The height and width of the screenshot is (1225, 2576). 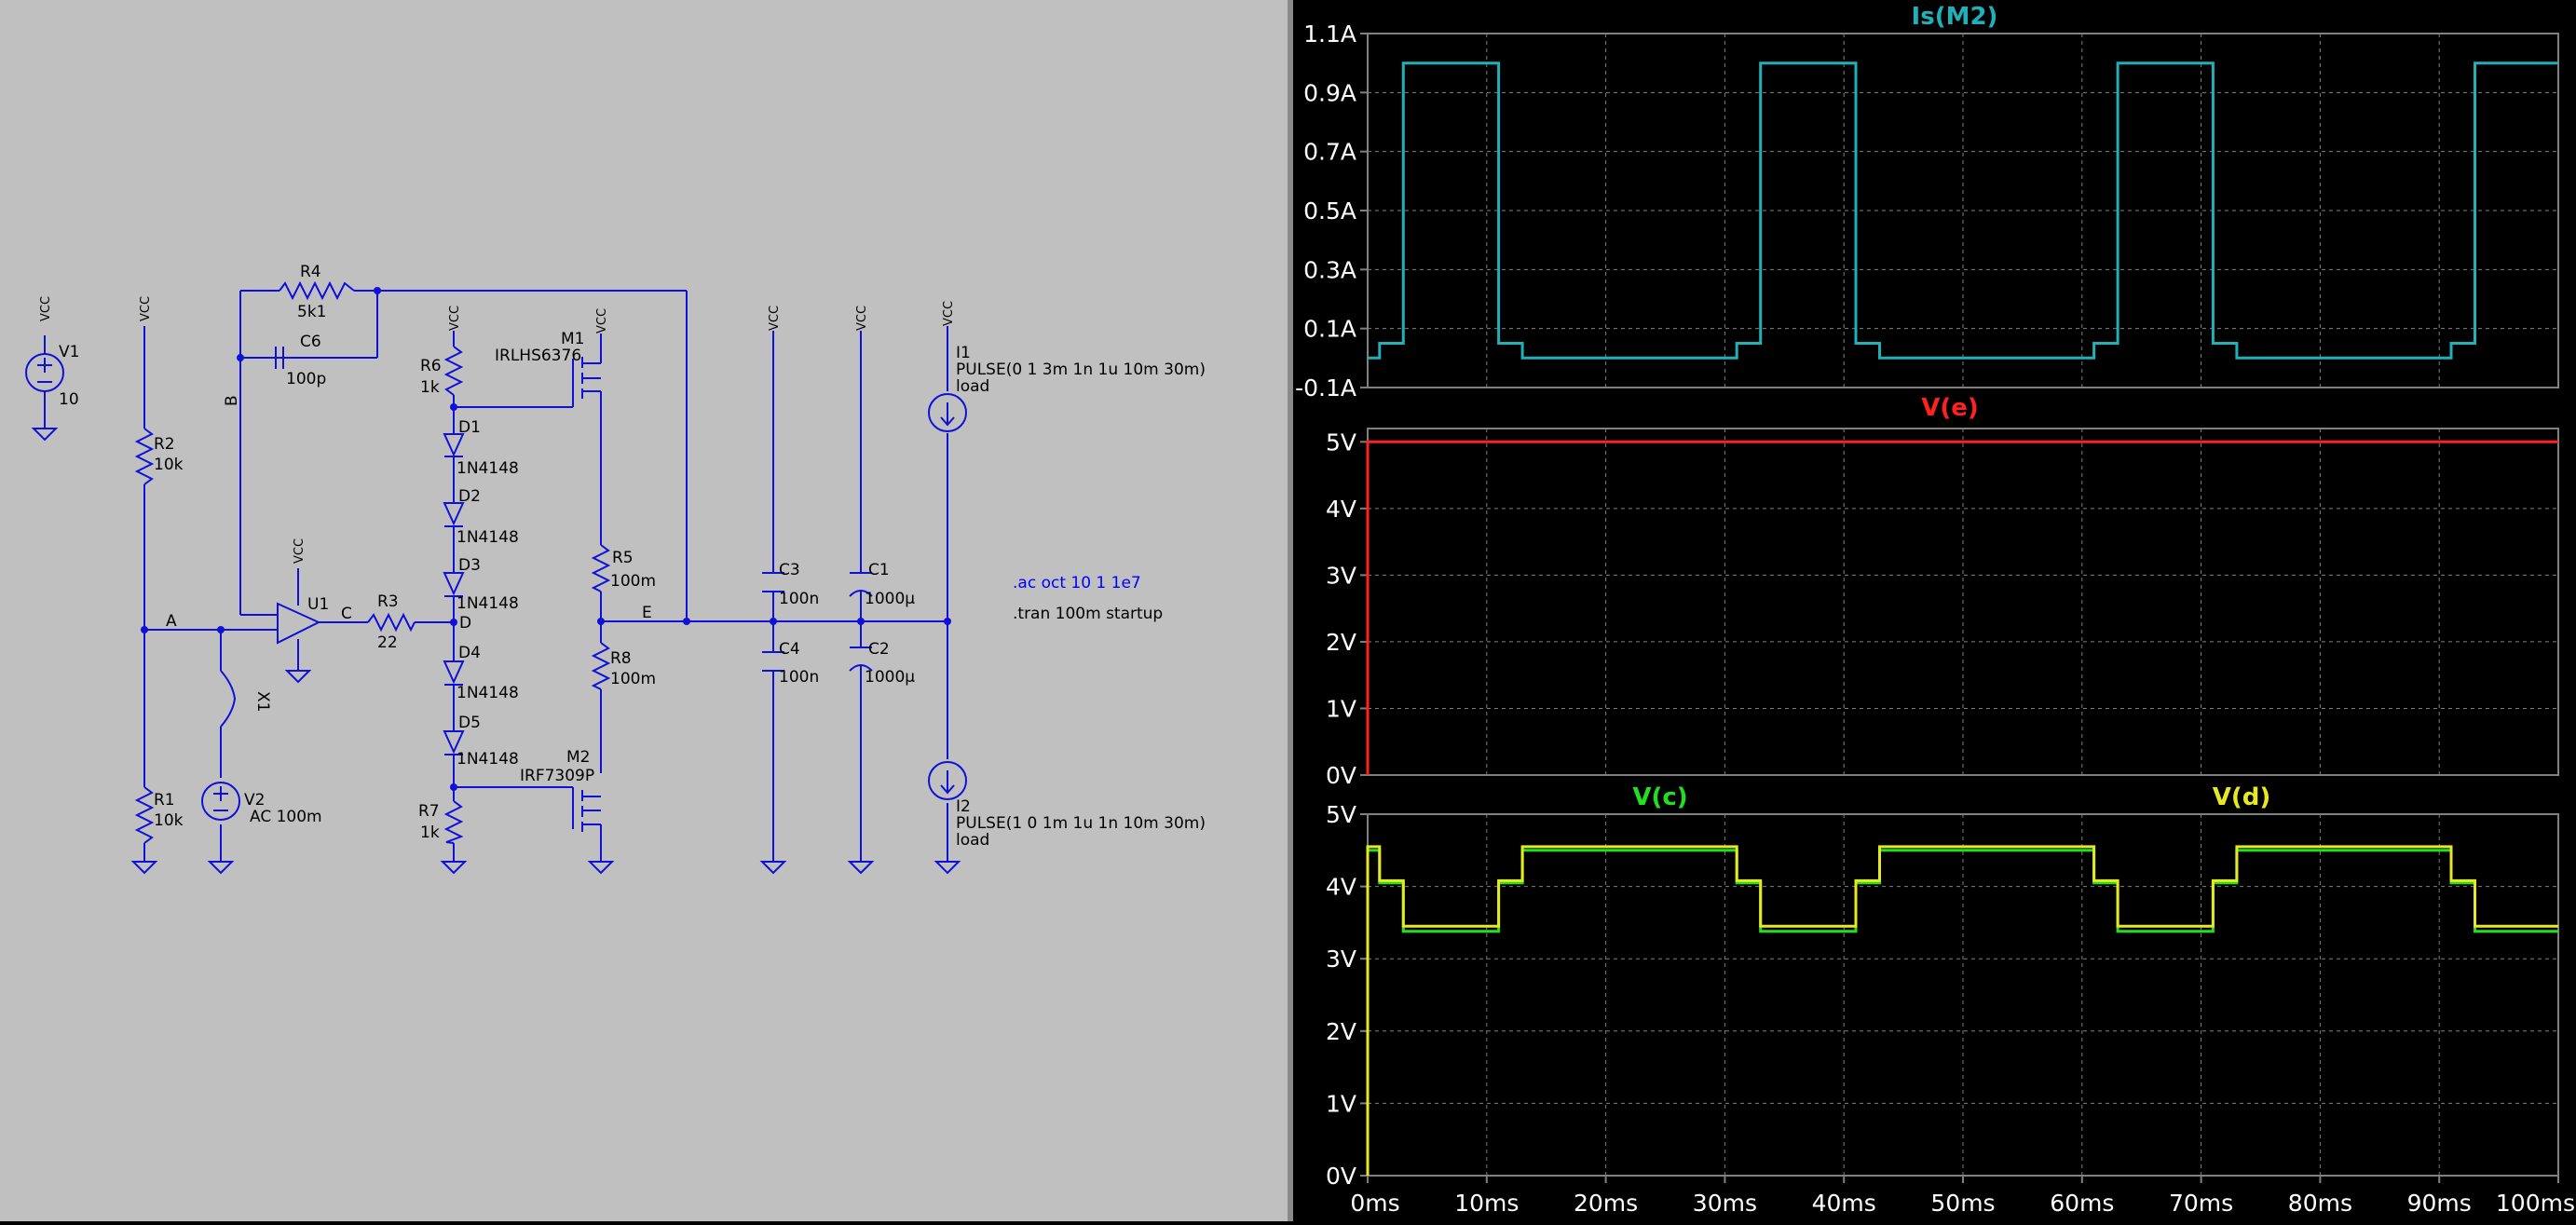 What do you see at coordinates (469, 427) in the screenshot?
I see `d1-ref: D1` at bounding box center [469, 427].